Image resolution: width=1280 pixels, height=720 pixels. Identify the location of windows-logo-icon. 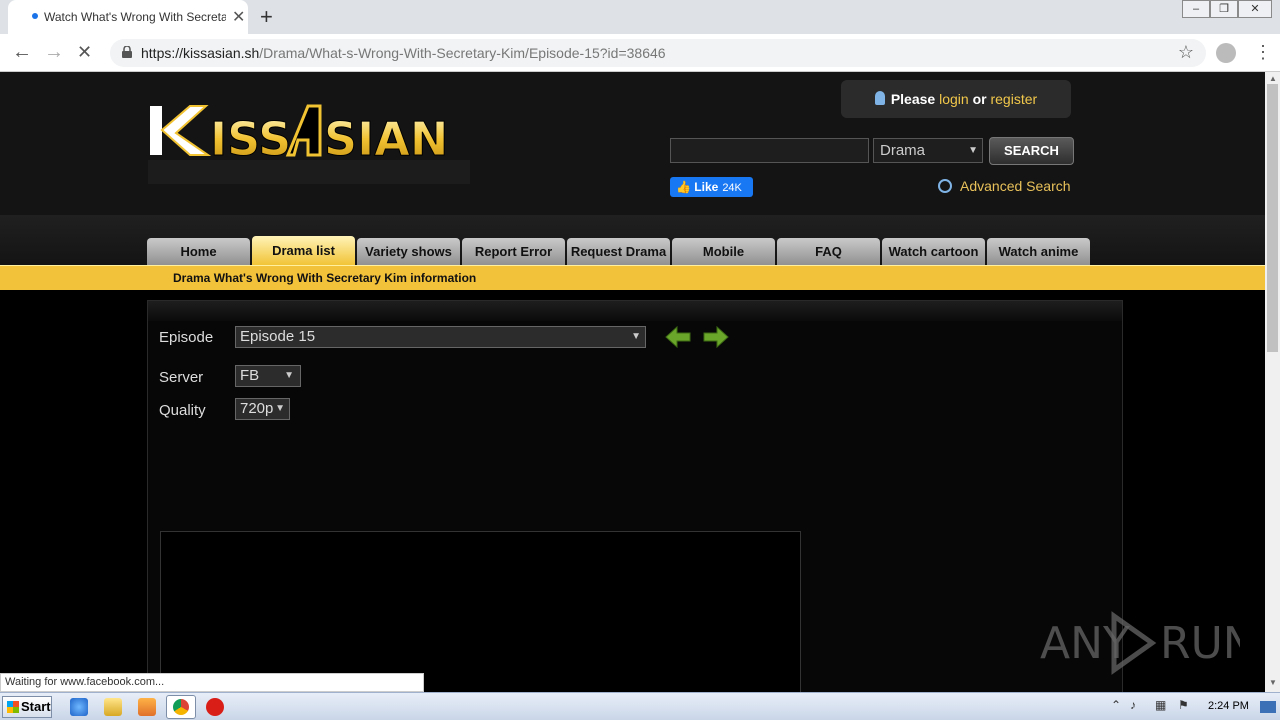
(13, 707).